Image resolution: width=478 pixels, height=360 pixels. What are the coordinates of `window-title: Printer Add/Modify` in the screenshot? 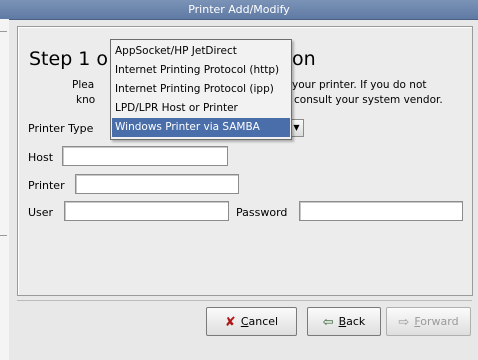 It's located at (239, 9).